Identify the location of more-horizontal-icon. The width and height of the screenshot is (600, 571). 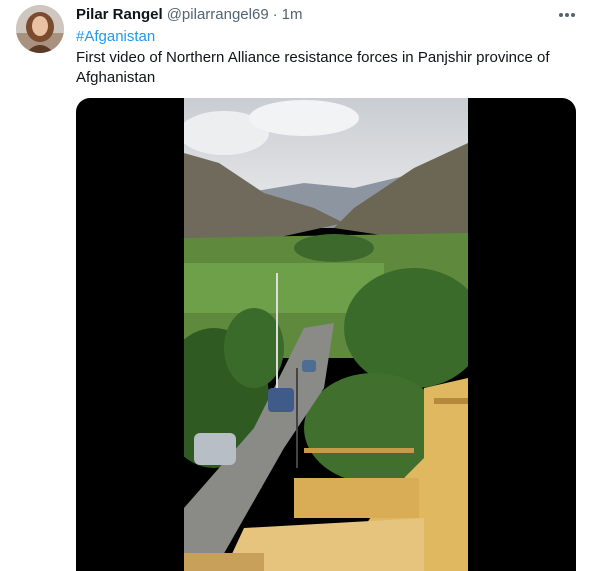
(567, 15).